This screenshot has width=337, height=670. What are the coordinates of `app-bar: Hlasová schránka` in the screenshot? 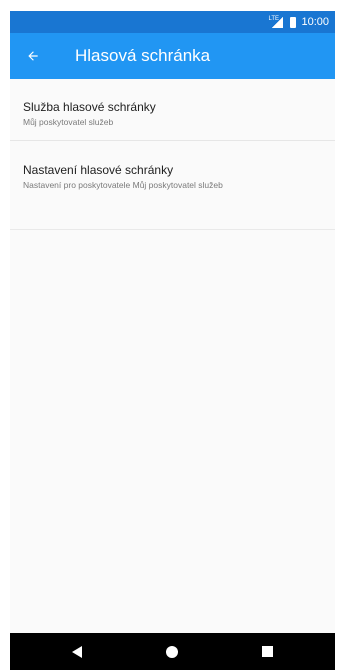 It's located at (172, 56).